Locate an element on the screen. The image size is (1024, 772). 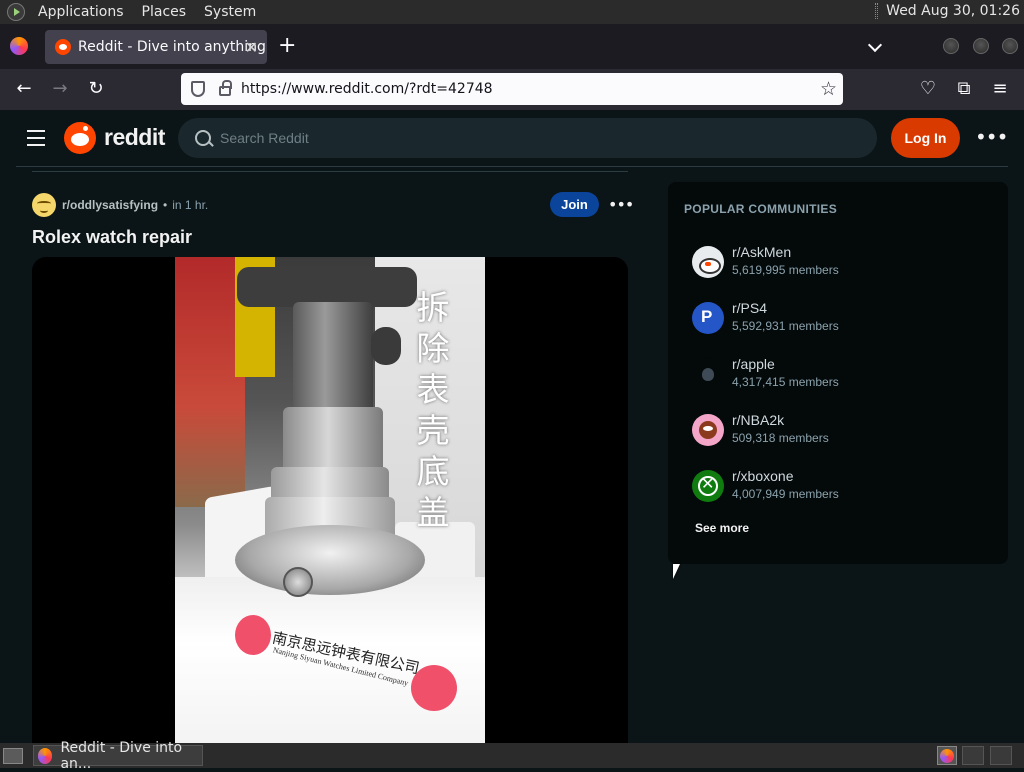
tab-reddit: Reddit - Dive into anything ✕ is located at coordinates (156, 47).